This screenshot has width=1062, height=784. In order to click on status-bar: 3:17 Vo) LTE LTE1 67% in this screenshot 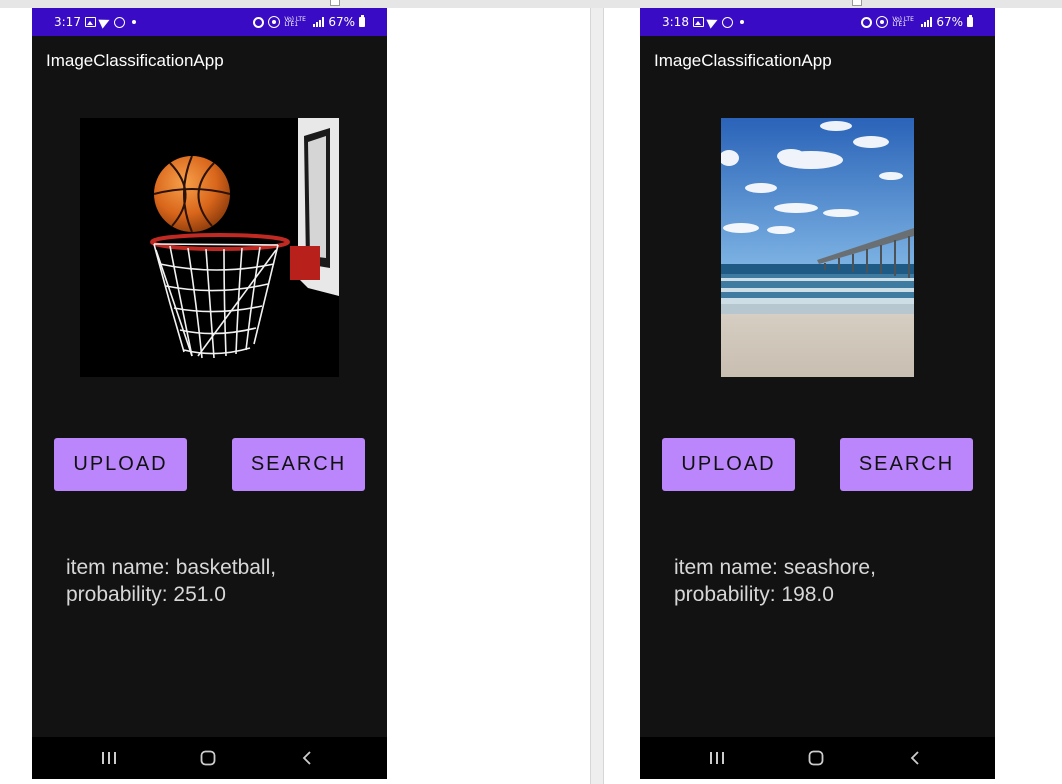, I will do `click(209, 22)`.